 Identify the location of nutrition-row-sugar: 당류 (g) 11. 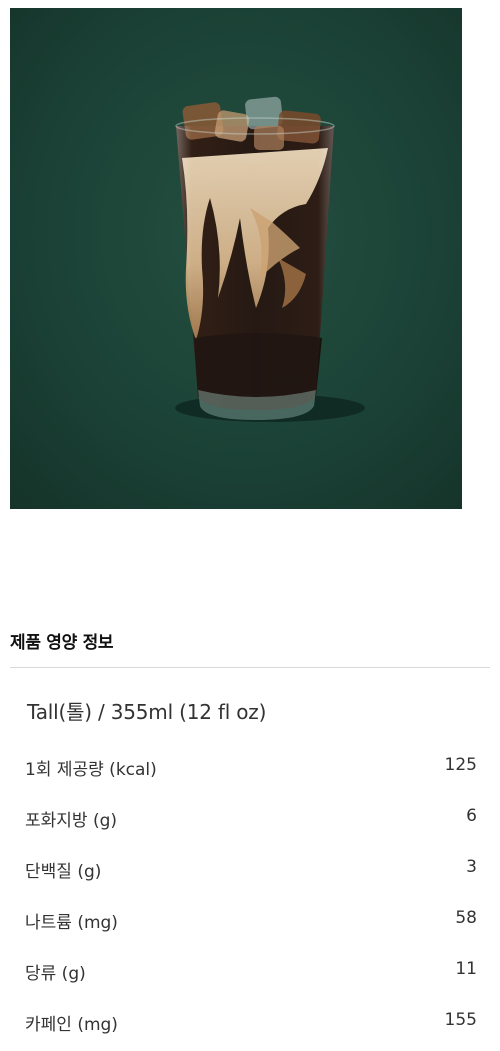
(251, 974).